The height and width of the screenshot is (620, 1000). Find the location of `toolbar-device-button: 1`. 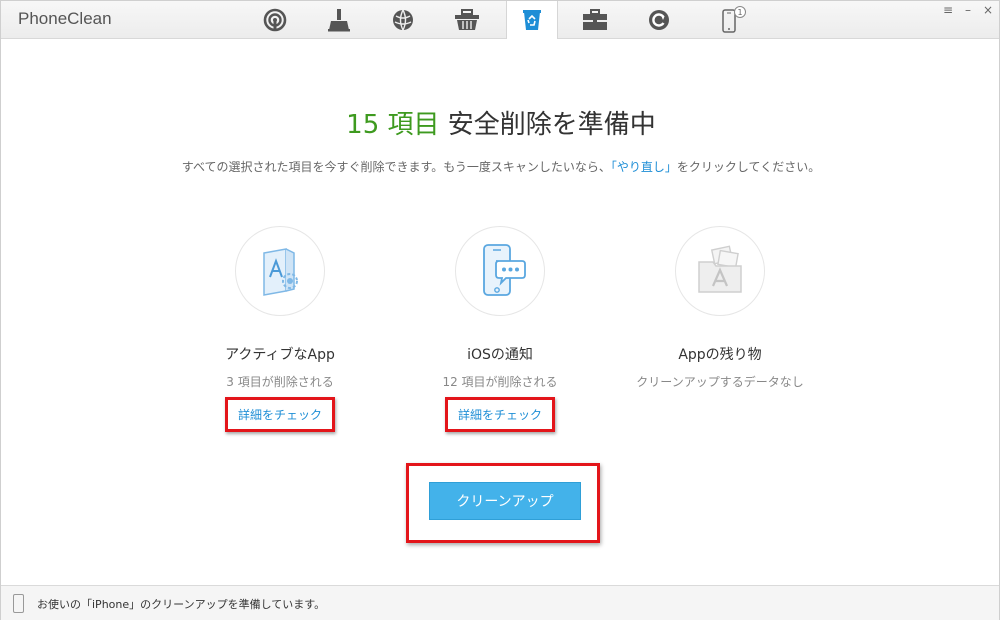

toolbar-device-button: 1 is located at coordinates (732, 19).